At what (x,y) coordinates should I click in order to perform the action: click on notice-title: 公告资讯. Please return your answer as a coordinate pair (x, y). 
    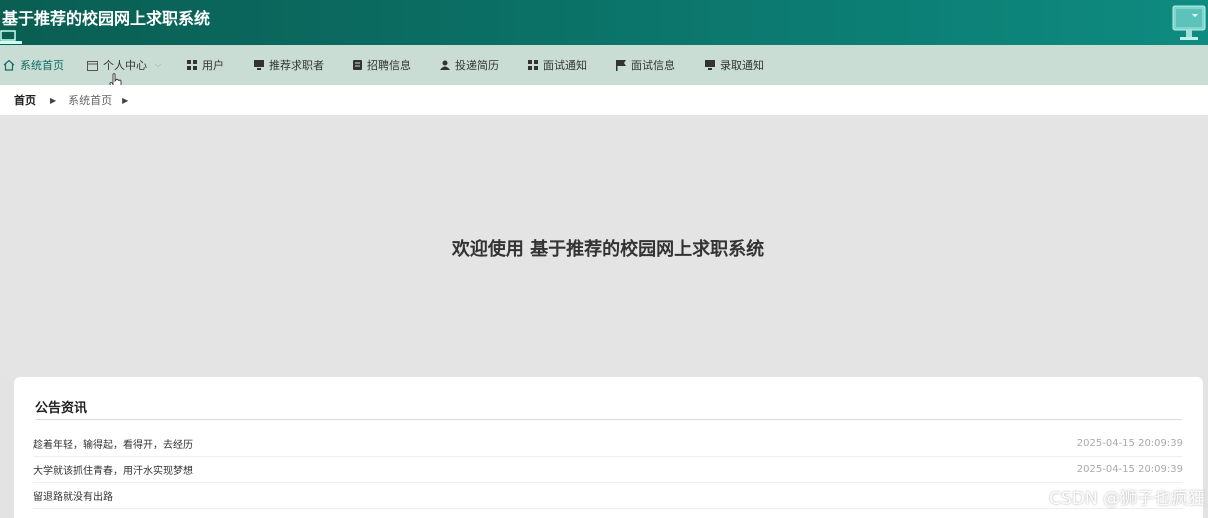
    Looking at the image, I should click on (61, 408).